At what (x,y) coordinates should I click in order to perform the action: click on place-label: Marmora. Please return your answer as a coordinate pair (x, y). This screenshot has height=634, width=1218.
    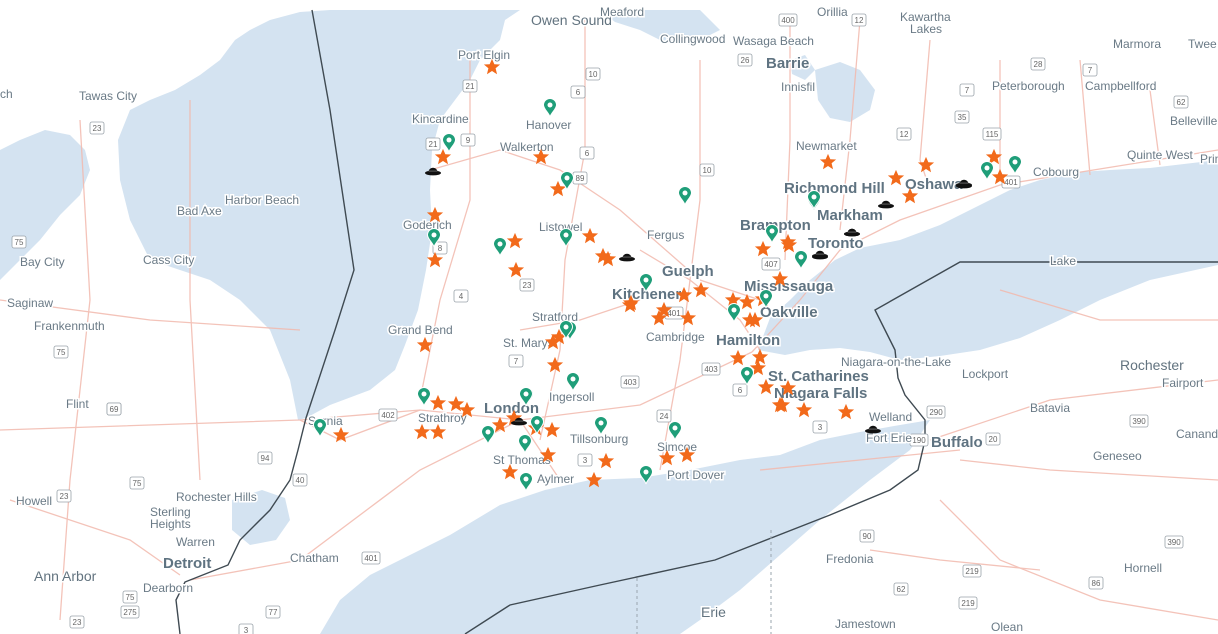
    Looking at the image, I should click on (1137, 44).